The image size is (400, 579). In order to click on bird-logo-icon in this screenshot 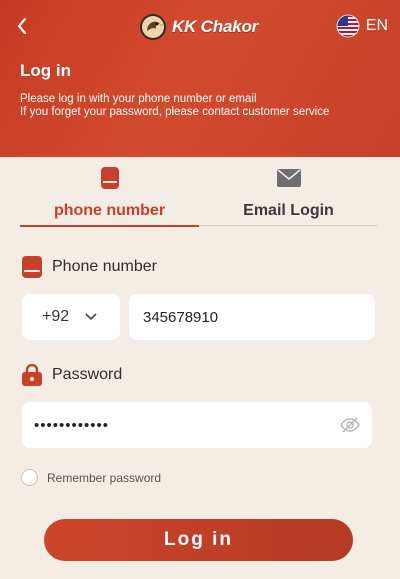, I will do `click(153, 27)`.